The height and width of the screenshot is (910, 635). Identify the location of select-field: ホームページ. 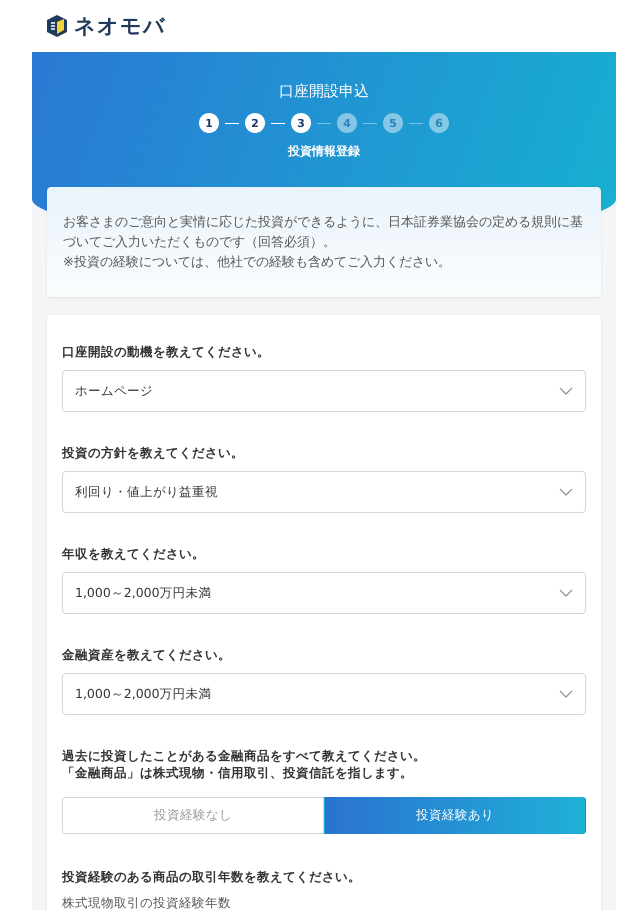
(324, 391).